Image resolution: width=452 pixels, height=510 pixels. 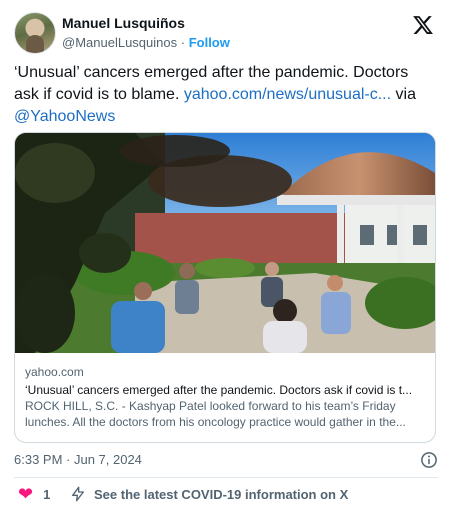 What do you see at coordinates (78, 459) in the screenshot?
I see `tweet-timestamp: 6:33 PM · Jun 7, 2024` at bounding box center [78, 459].